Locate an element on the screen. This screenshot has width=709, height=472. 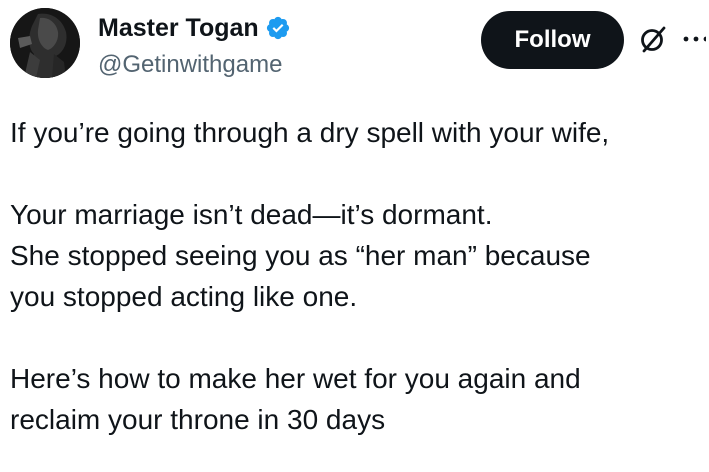
verified-badge-icon is located at coordinates (278, 28).